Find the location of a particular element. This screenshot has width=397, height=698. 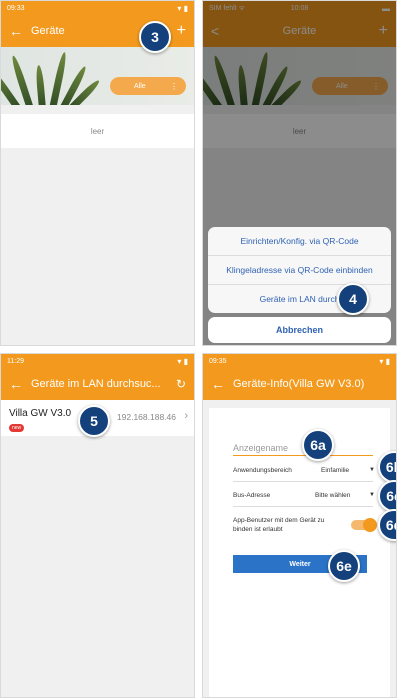

sheet-item-qr-doorbell: Klingeladresse via QR-Code einbinden is located at coordinates (299, 270).